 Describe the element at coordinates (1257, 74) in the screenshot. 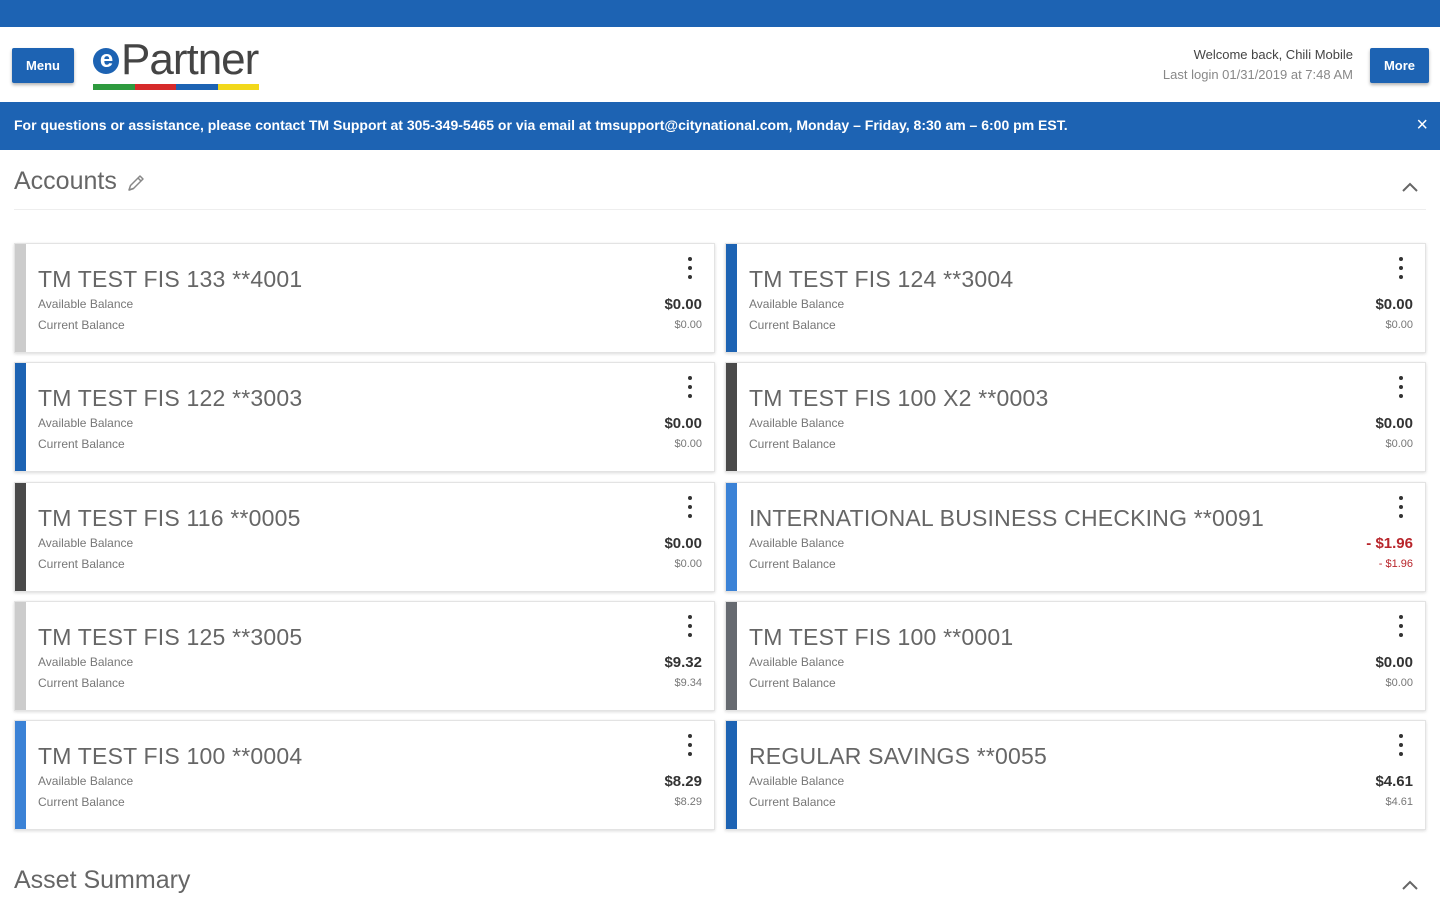

I see `last-login-text: Last login 01/31/2019 at 7:48 AM` at that location.